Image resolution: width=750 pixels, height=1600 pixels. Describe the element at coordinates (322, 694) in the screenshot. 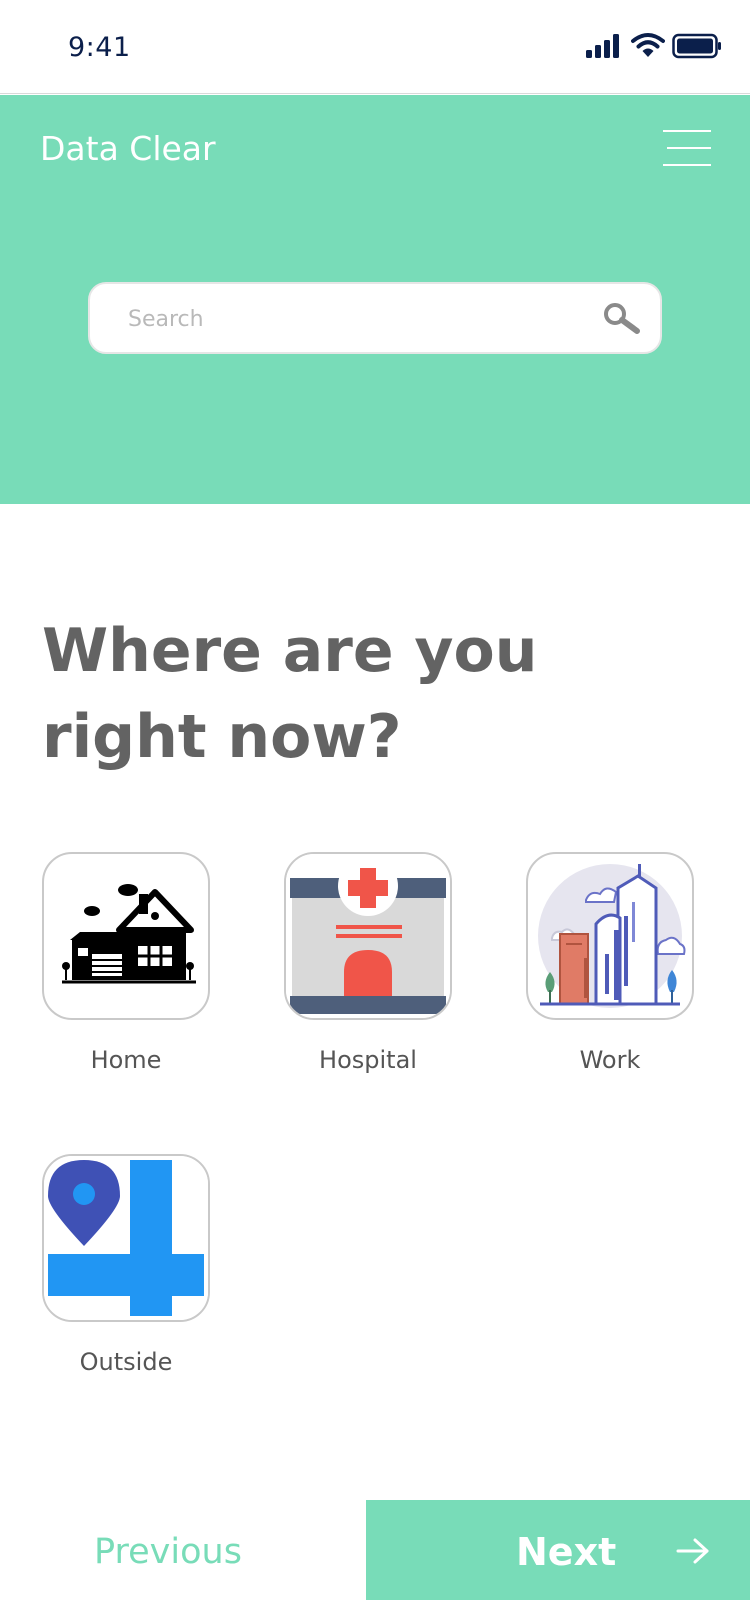

I see `question-heading: Where are you right now?` at that location.